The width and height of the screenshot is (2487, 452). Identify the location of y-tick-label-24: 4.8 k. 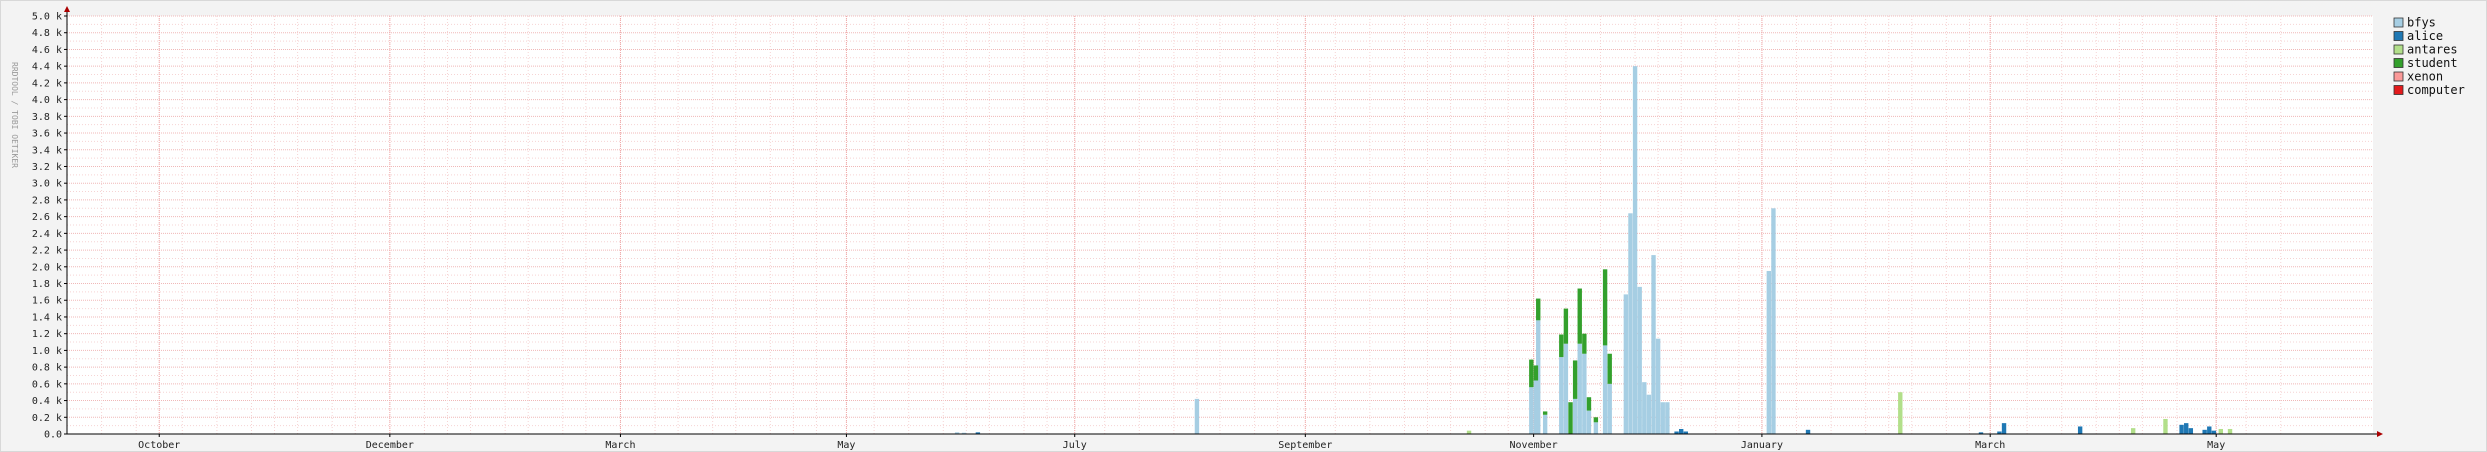
(47, 33).